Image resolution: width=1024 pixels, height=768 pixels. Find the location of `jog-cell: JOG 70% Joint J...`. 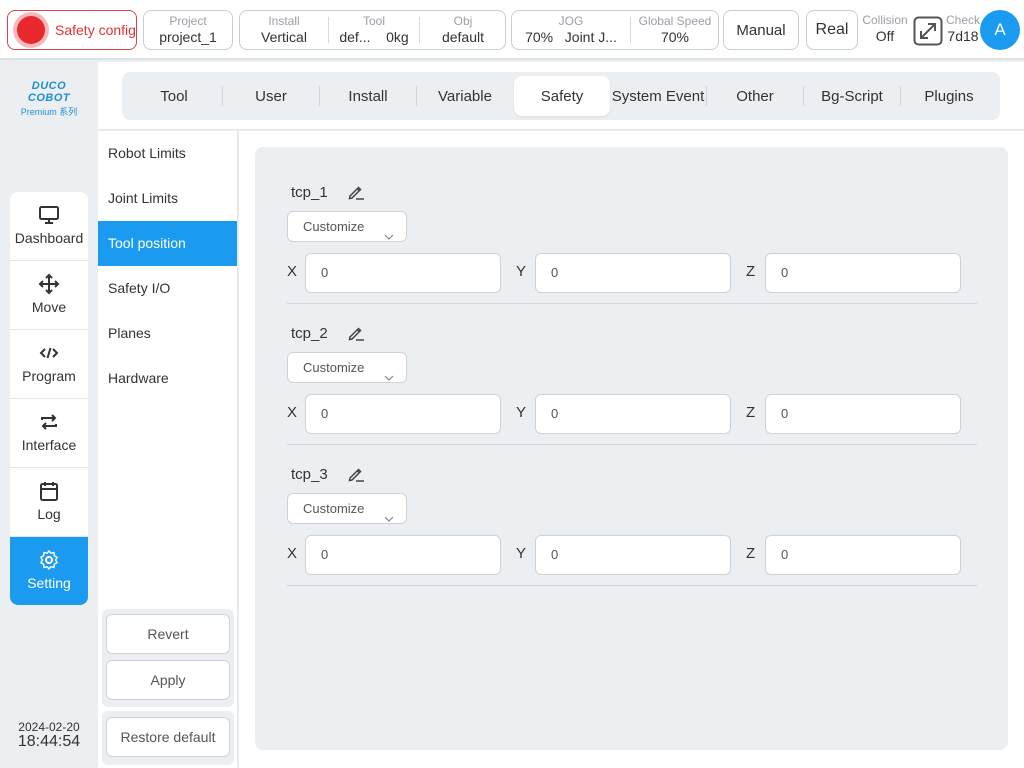

jog-cell: JOG 70% Joint J... is located at coordinates (571, 30).